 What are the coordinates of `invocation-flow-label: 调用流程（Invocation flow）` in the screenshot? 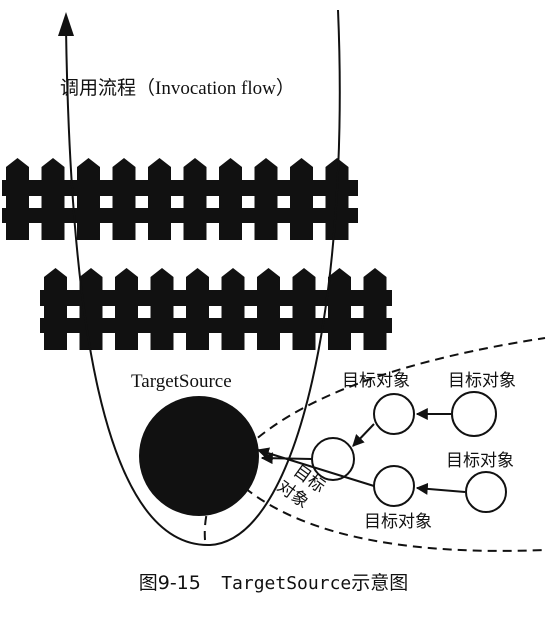 It's located at (177, 88).